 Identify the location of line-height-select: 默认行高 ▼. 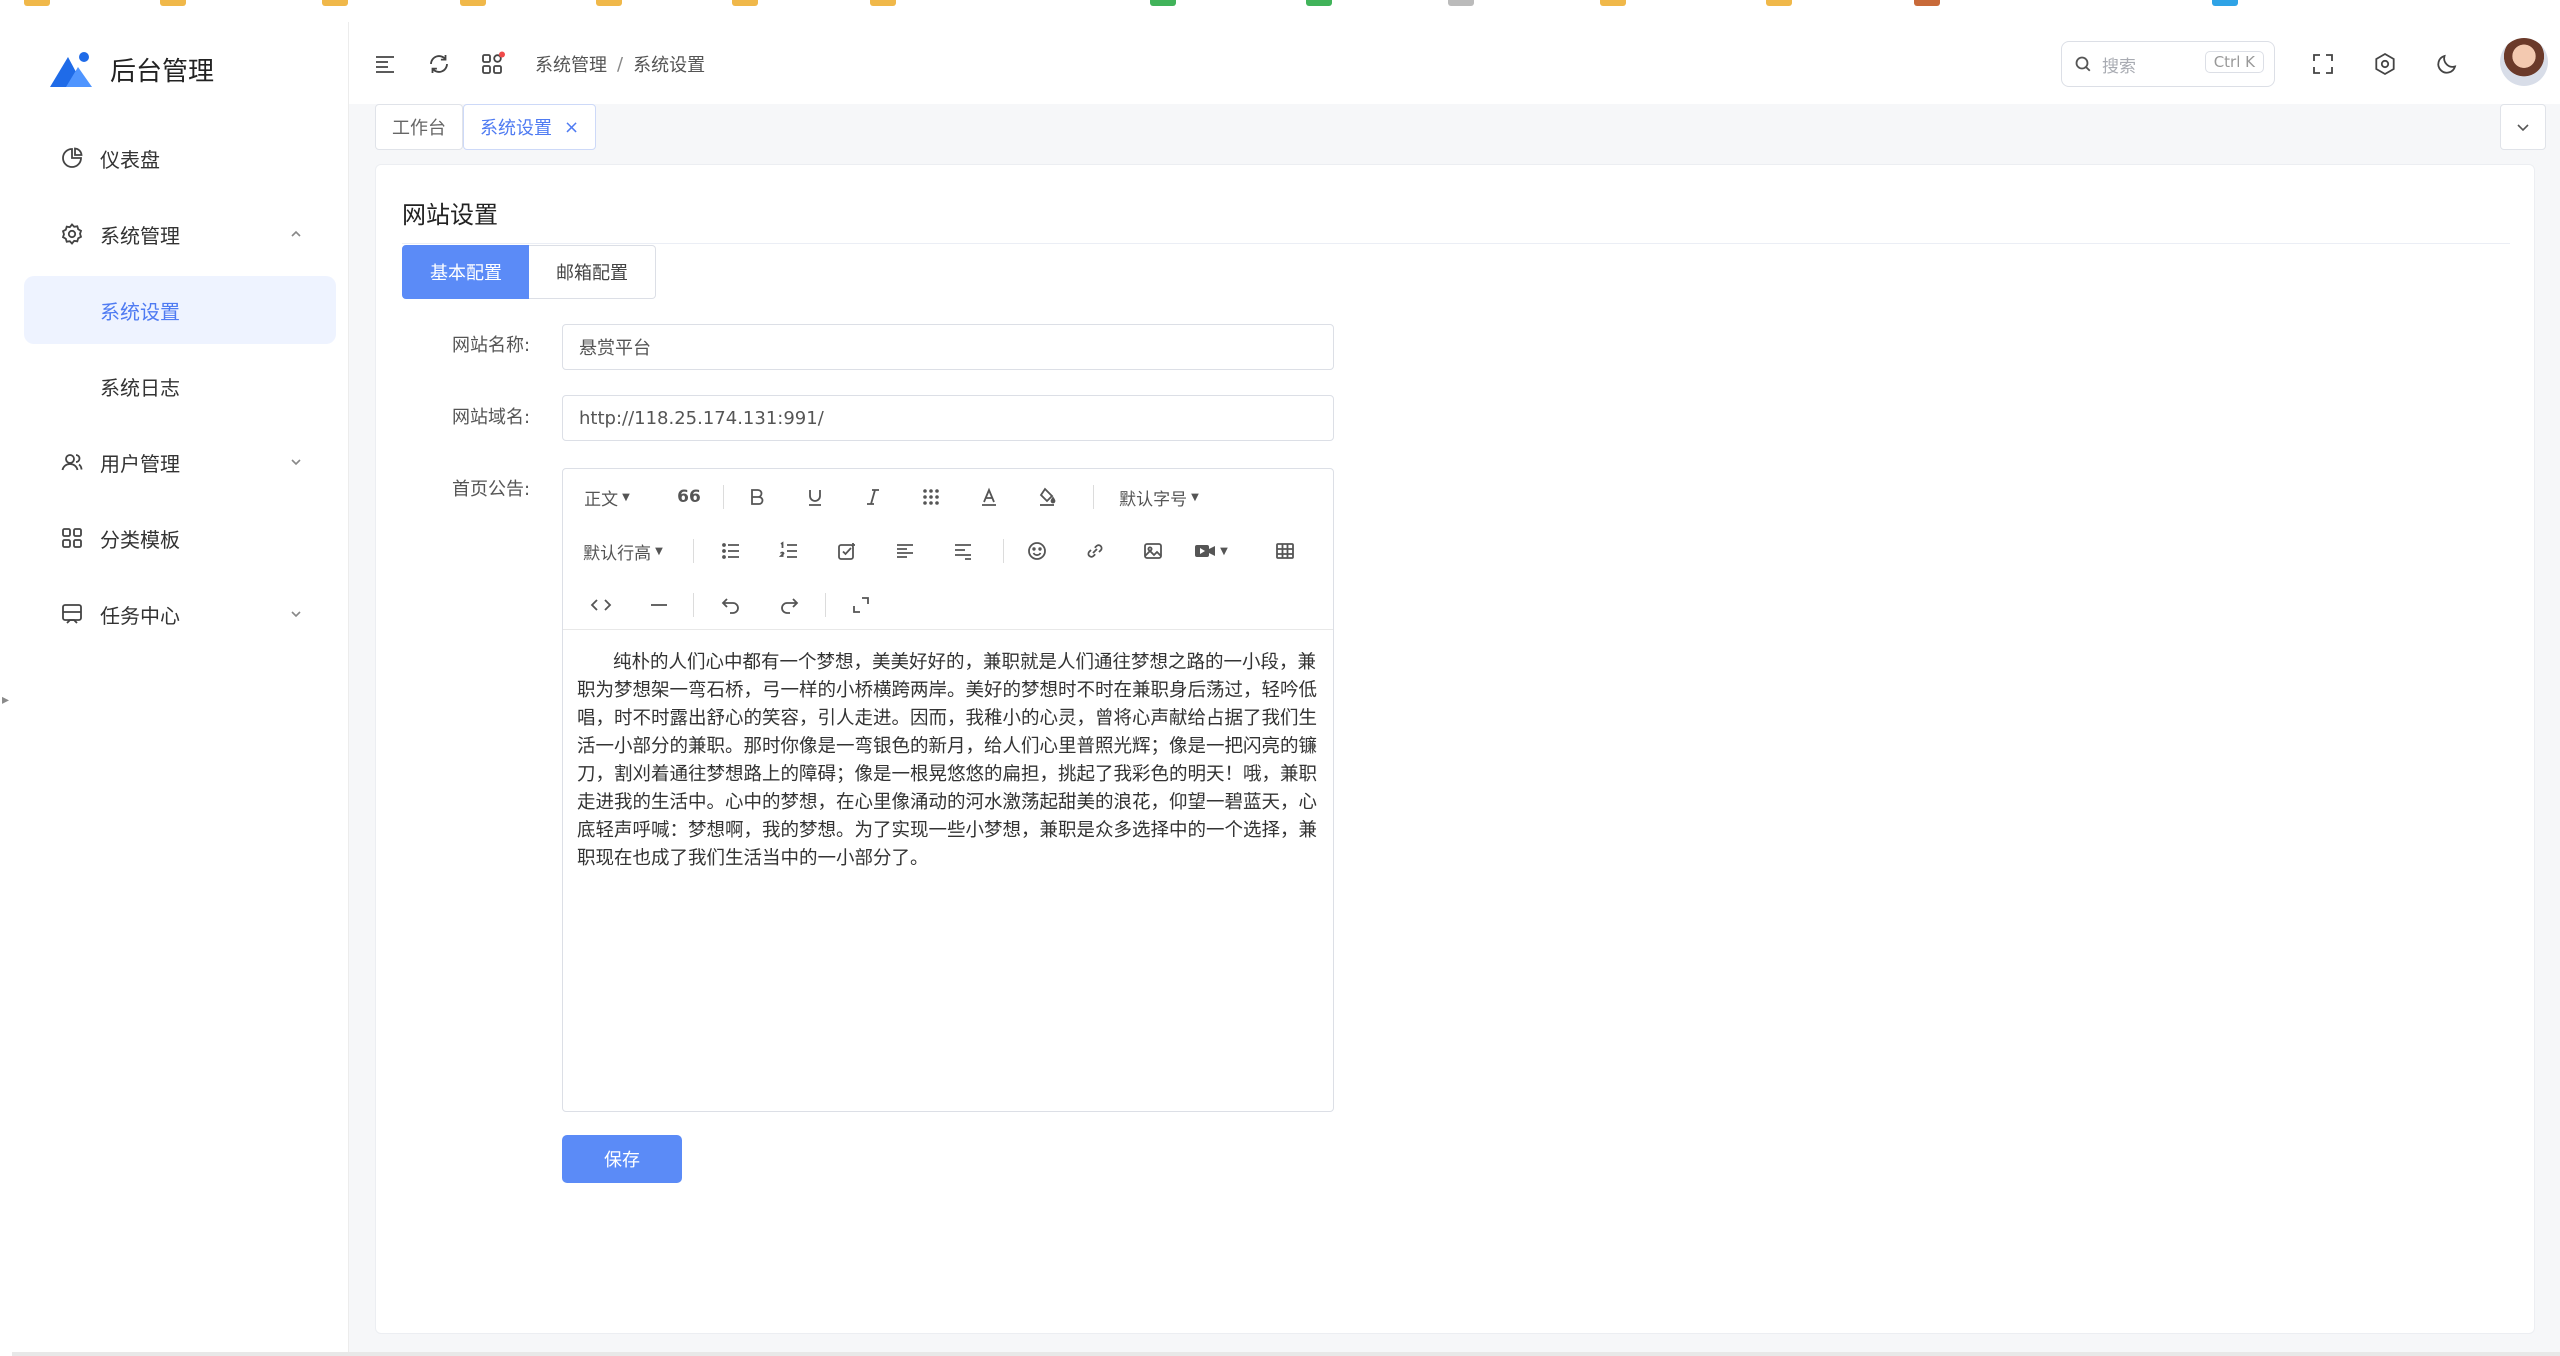
(623, 551).